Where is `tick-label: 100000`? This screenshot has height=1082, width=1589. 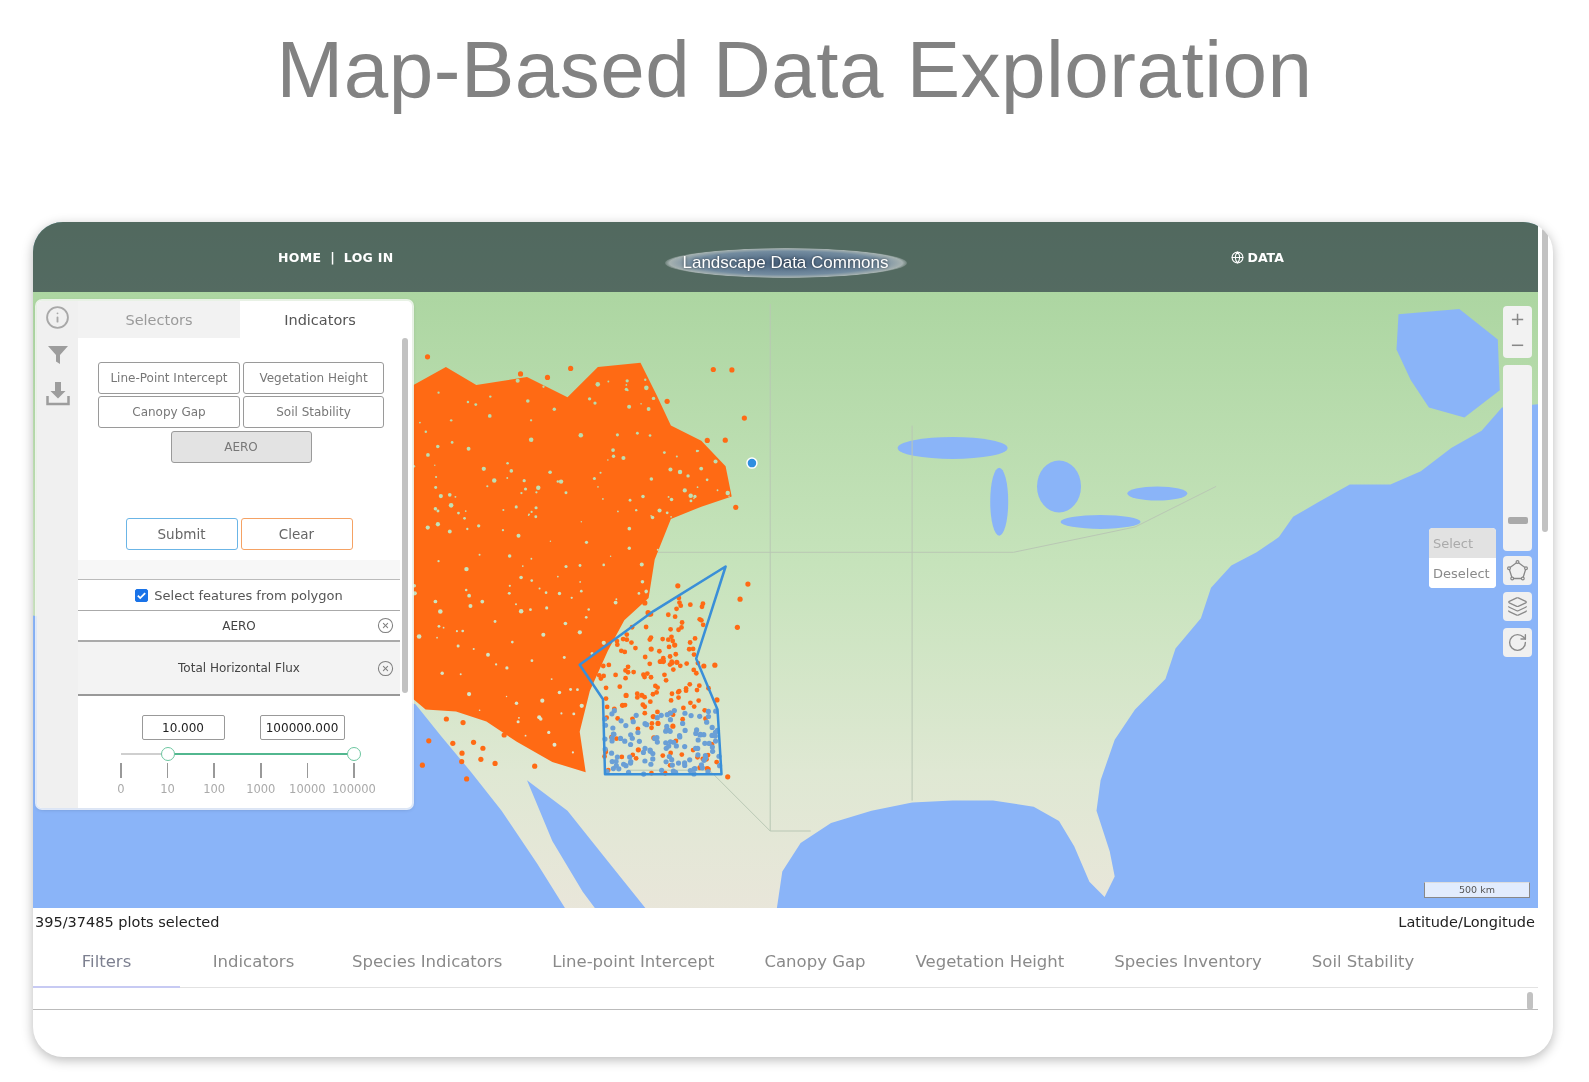 tick-label: 100000 is located at coordinates (354, 789).